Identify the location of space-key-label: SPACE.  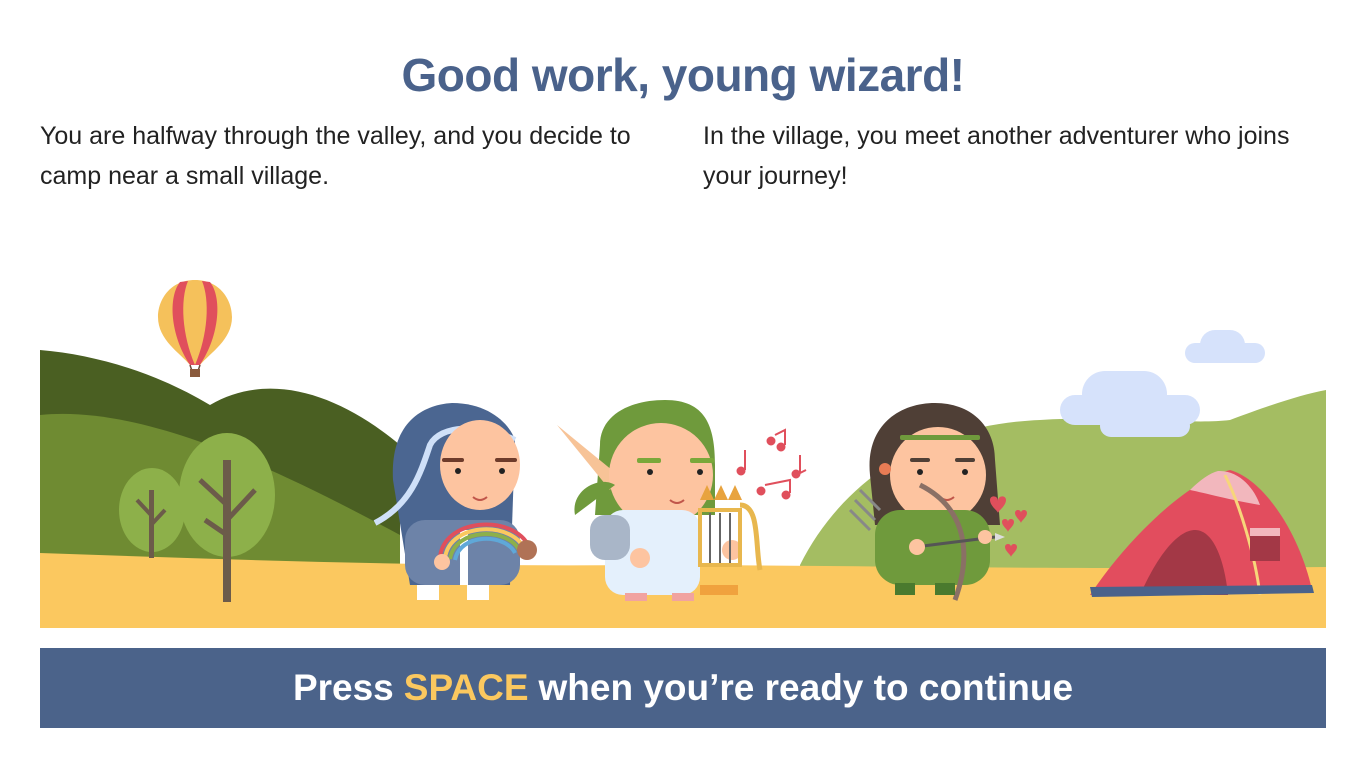
(466, 687).